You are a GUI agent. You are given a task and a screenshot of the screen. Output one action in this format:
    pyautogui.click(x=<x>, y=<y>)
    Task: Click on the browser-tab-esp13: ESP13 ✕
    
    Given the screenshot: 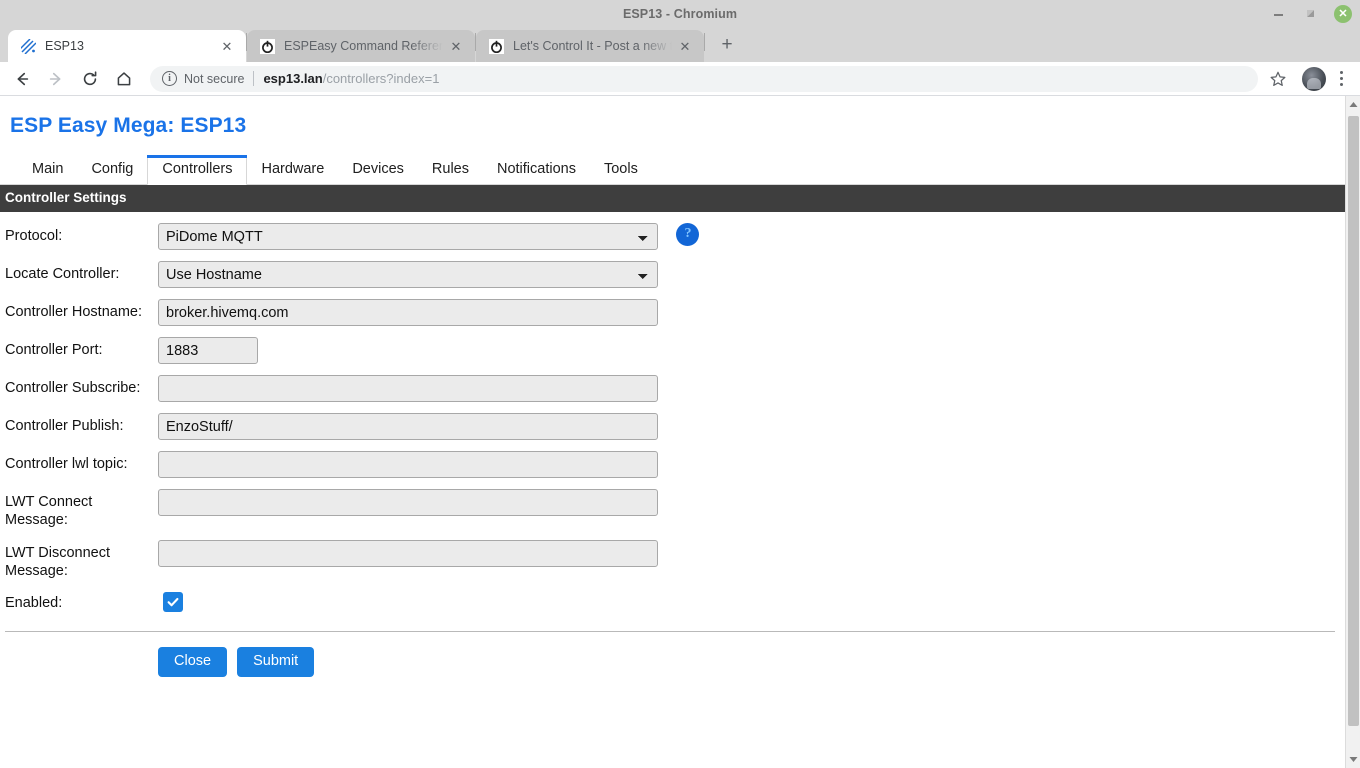 What is the action you would take?
    pyautogui.click(x=127, y=46)
    